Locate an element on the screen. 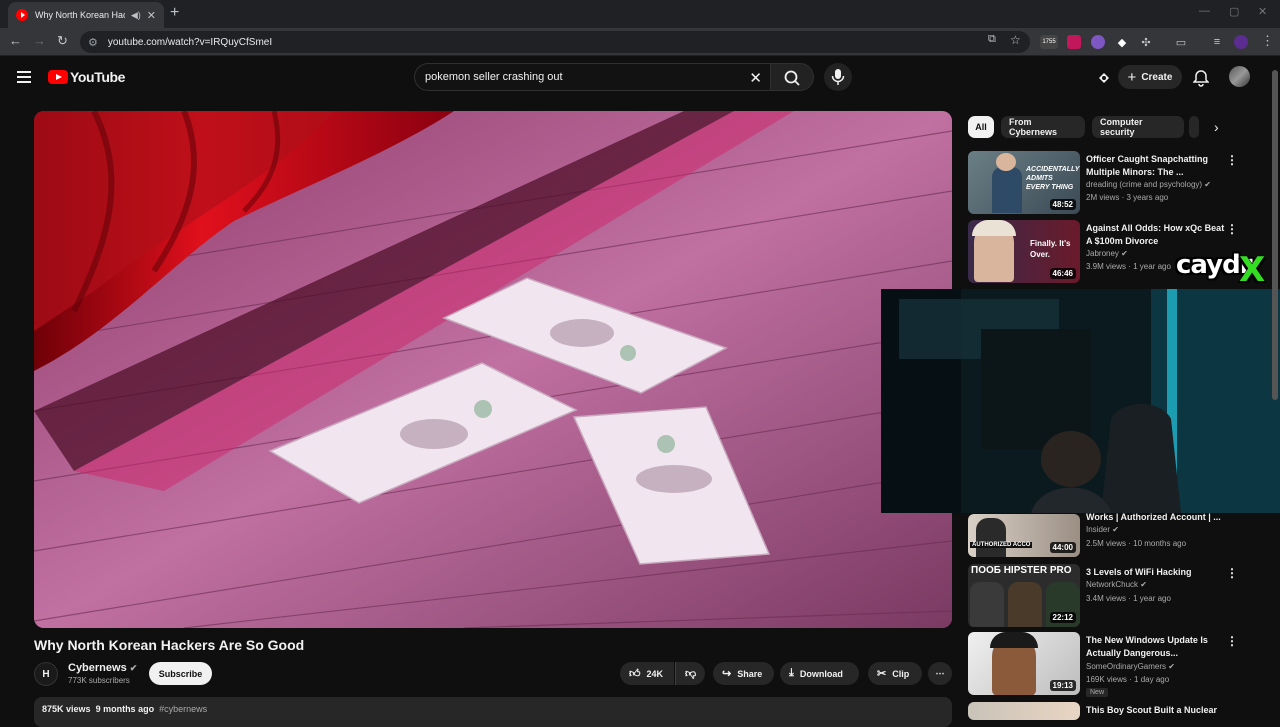 Image resolution: width=1280 pixels, height=727 pixels. video-thumbnail: AUTHORIZED ACCO 44:00 is located at coordinates (1024, 535).